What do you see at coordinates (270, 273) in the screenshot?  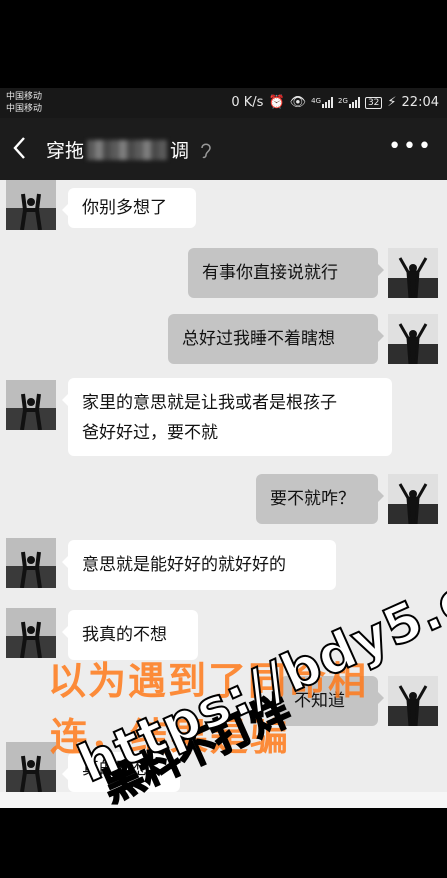 I see `message-text: 有事你直接说就行` at bounding box center [270, 273].